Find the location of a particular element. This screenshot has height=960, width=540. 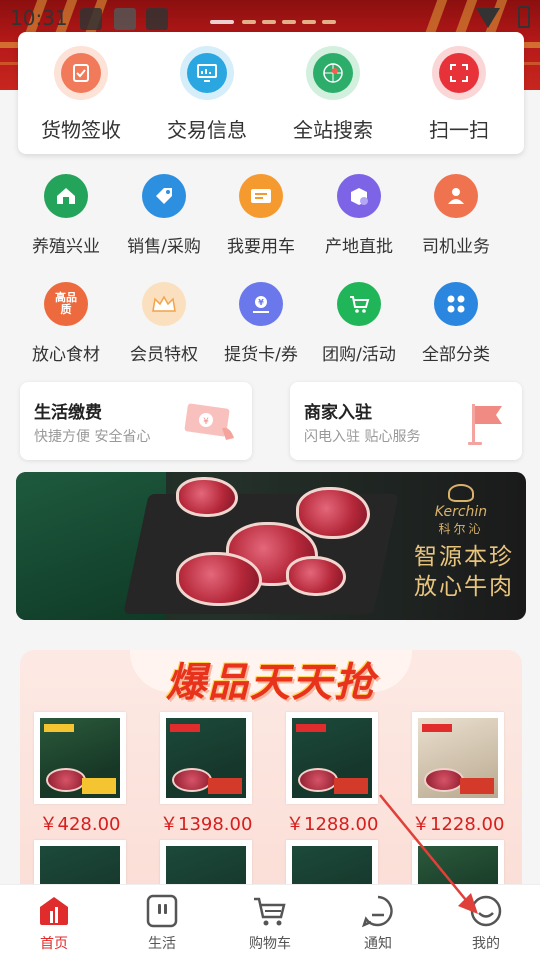

grid-item-label: 提货卡/券 is located at coordinates (261, 355).